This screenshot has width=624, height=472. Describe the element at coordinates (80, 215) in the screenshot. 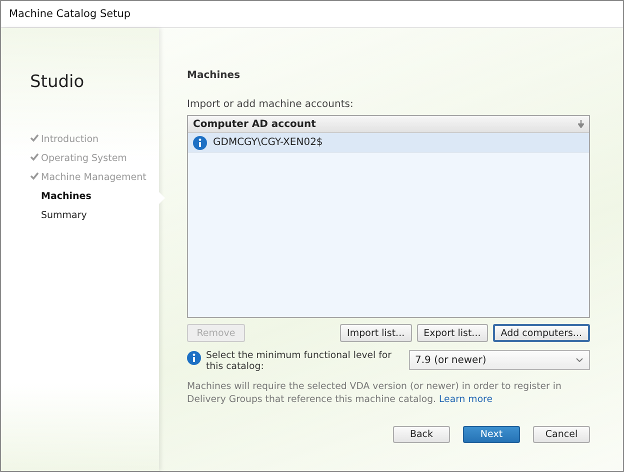

I see `wizard-step: Summary` at that location.